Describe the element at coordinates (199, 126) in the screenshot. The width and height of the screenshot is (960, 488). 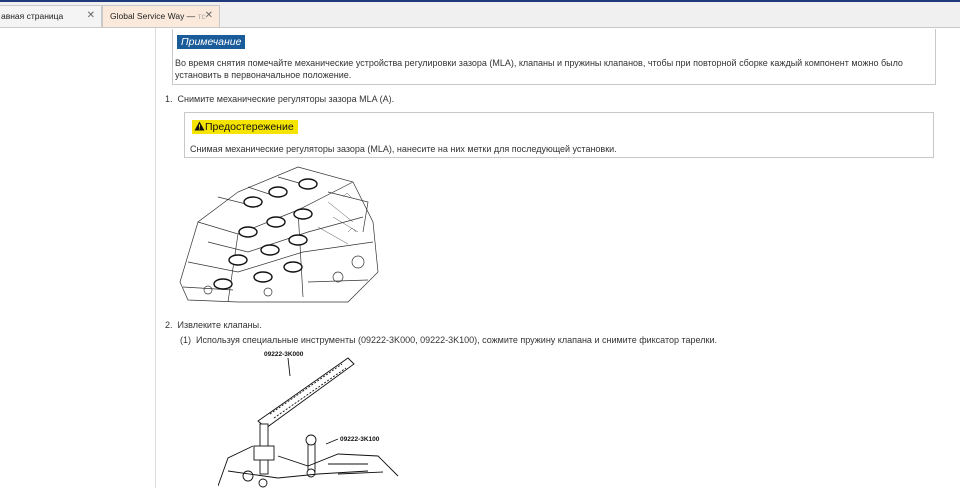
I see `warning-triangle-icon` at that location.